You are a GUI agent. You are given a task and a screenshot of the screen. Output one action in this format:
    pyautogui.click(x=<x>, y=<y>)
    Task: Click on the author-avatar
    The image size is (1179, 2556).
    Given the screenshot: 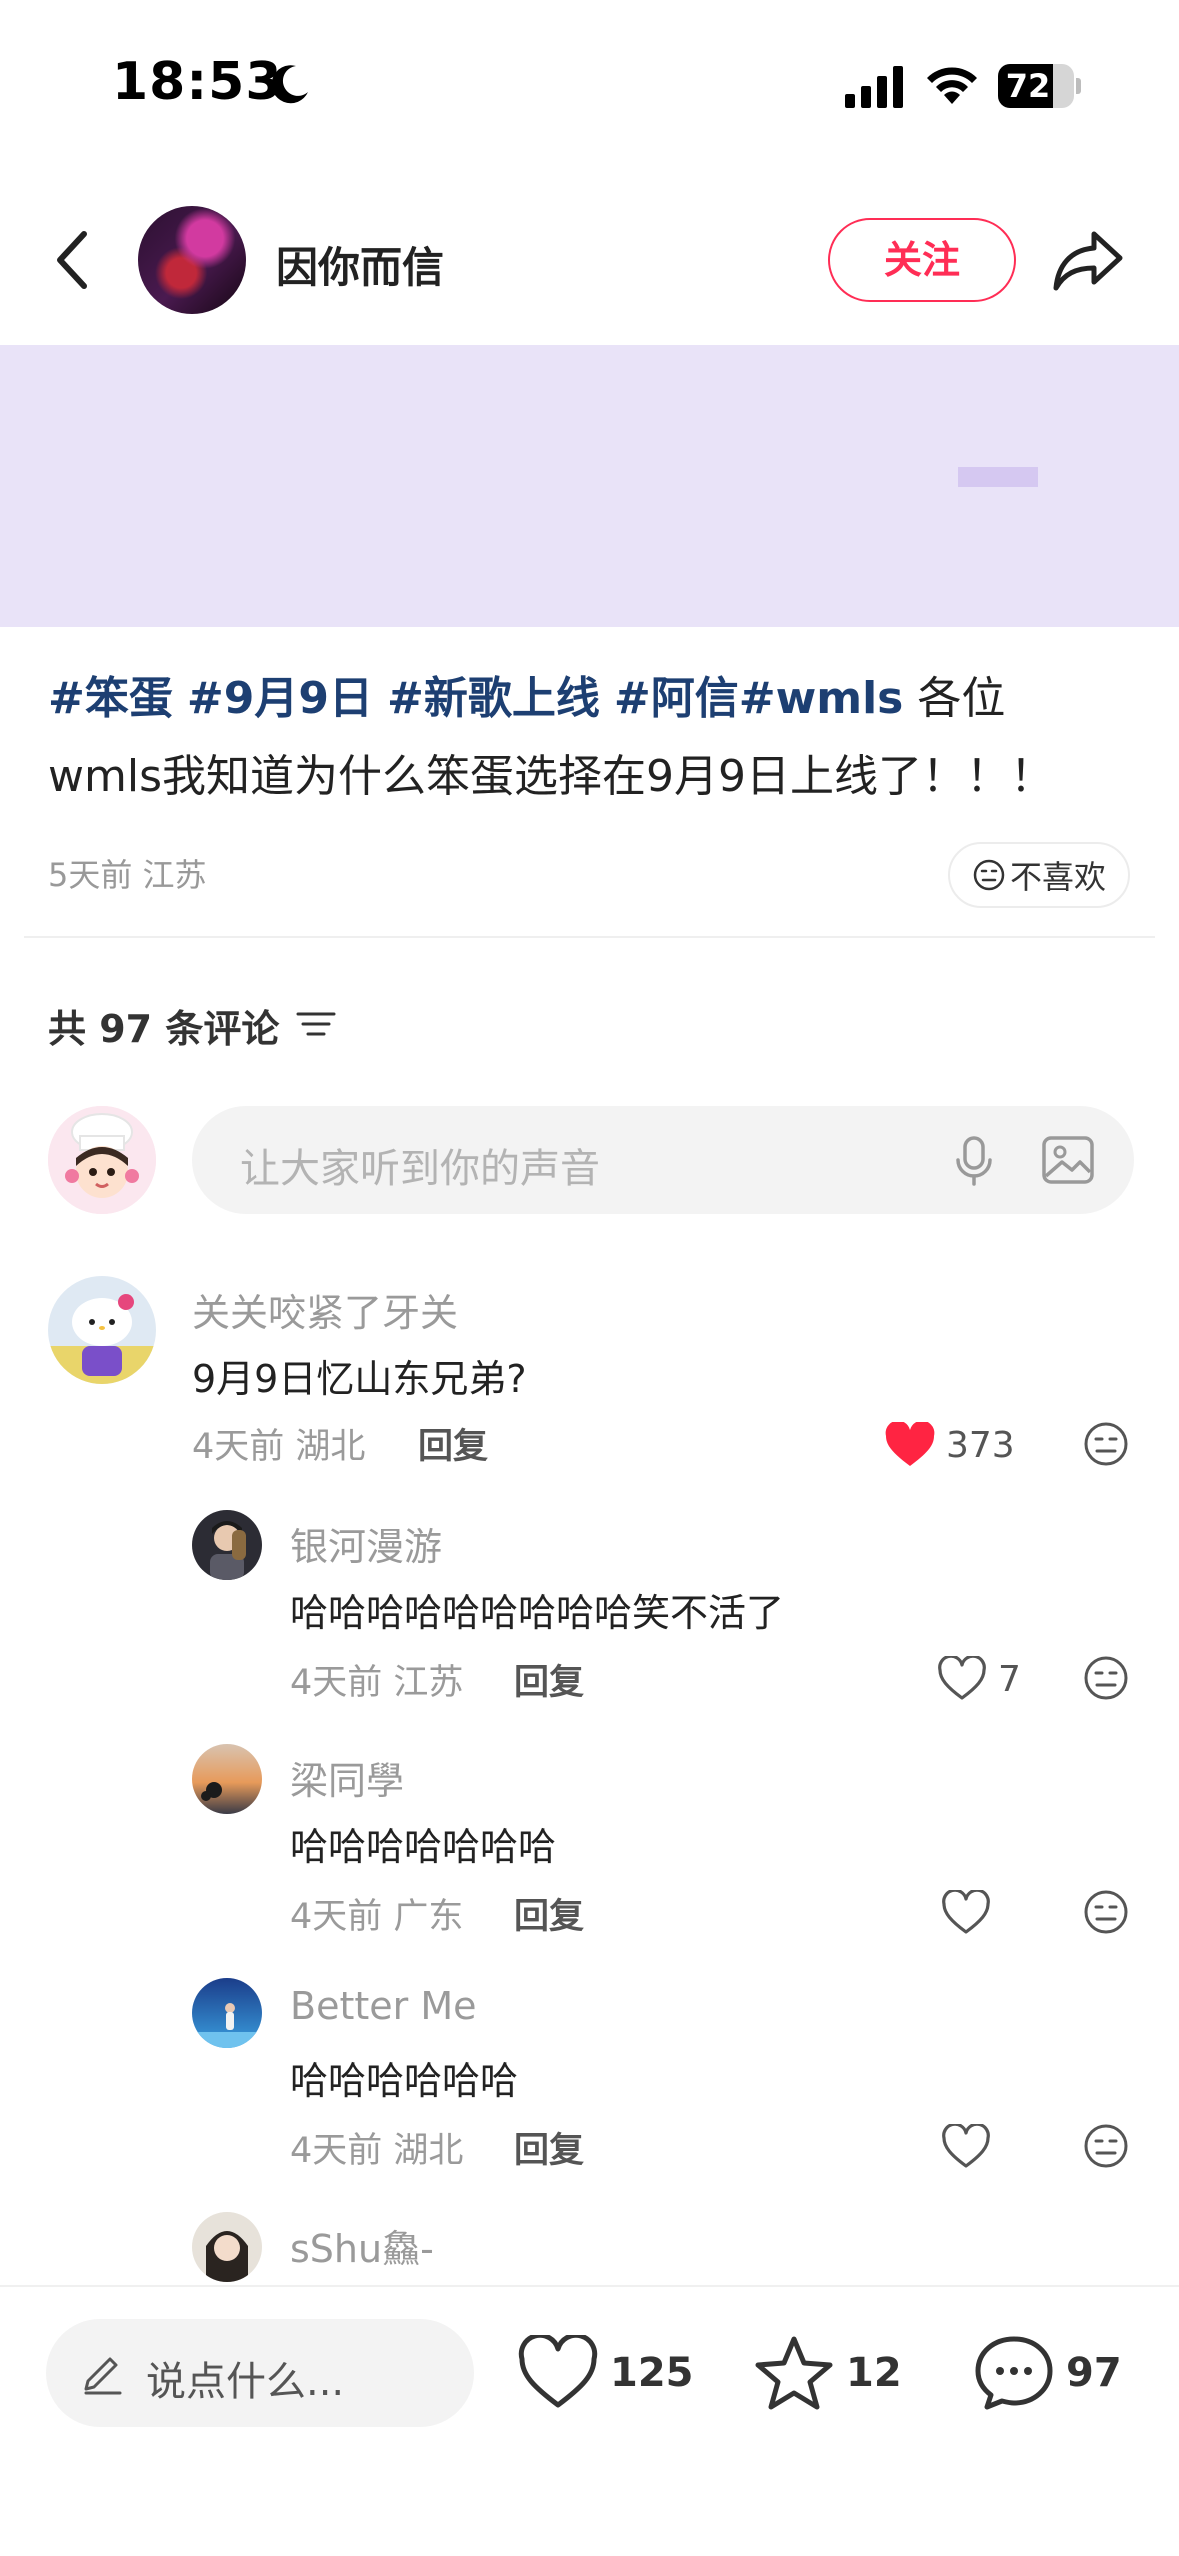 What is the action you would take?
    pyautogui.click(x=192, y=260)
    